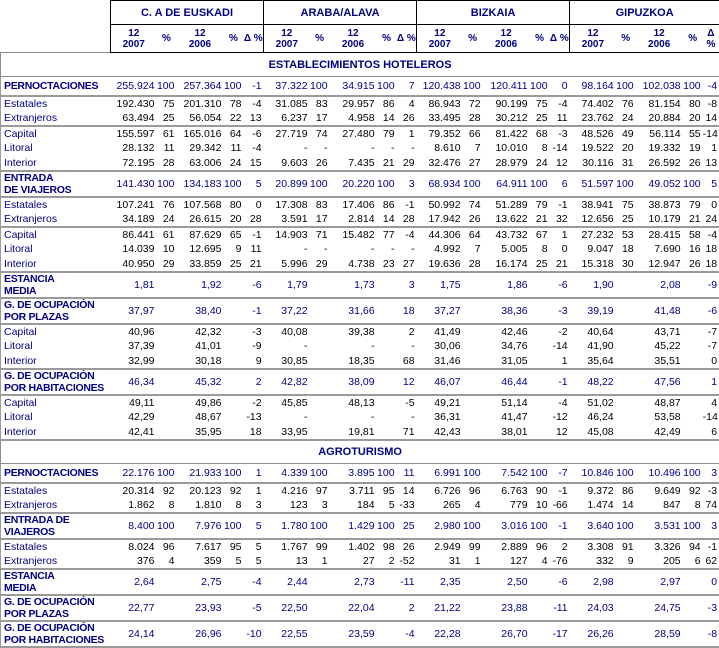  What do you see at coordinates (593, 382) in the screenshot?
I see `cell: 48,22` at bounding box center [593, 382].